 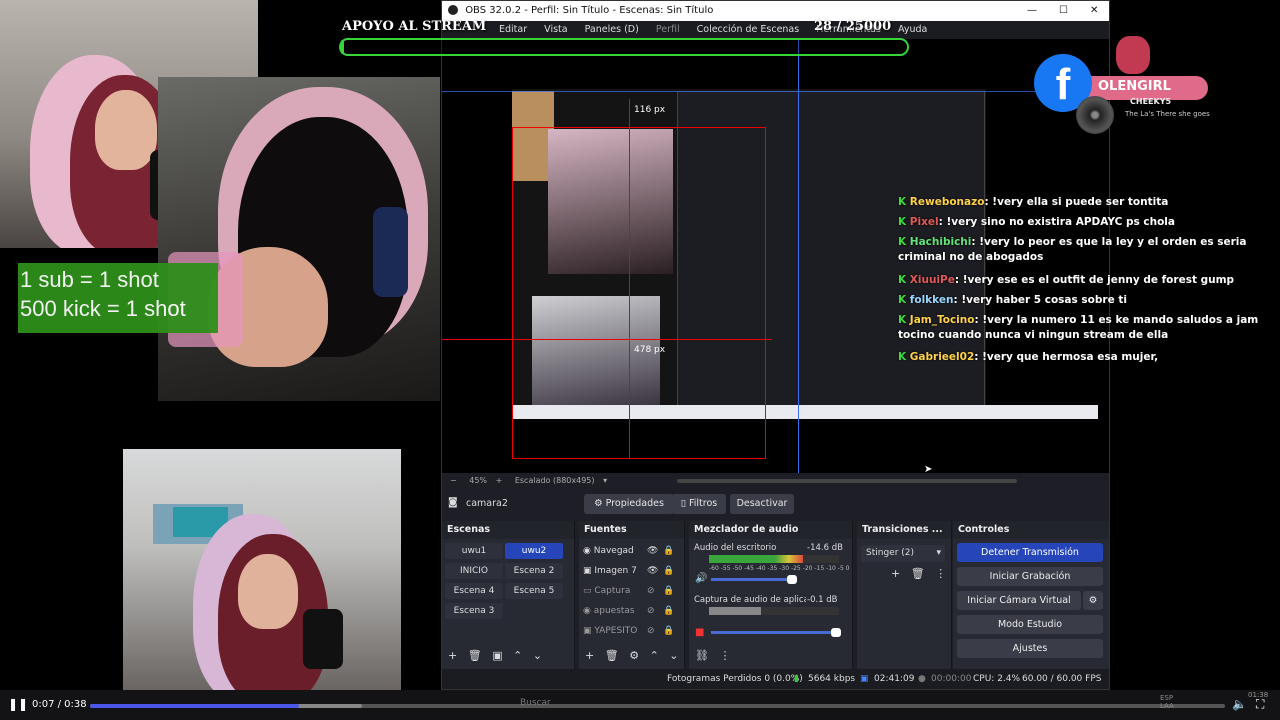 I want to click on scene-escena5: Escena 5, so click(x=534, y=591).